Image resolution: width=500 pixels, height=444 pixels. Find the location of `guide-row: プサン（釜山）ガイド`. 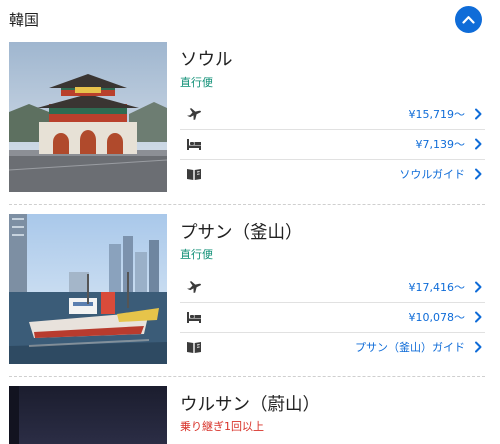

guide-row: プサン（釜山）ガイド is located at coordinates (332, 347).